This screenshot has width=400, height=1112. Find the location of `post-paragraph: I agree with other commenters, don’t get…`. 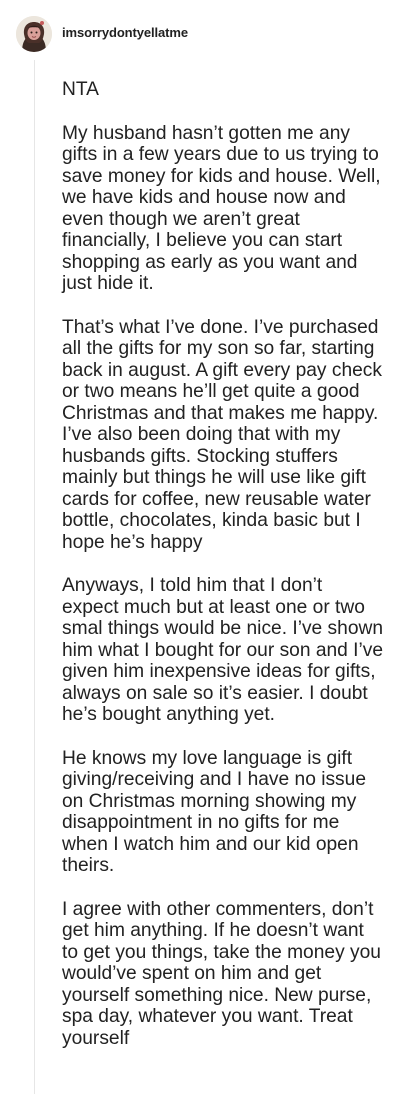

post-paragraph: I agree with other commenters, don’t get… is located at coordinates (221, 973).